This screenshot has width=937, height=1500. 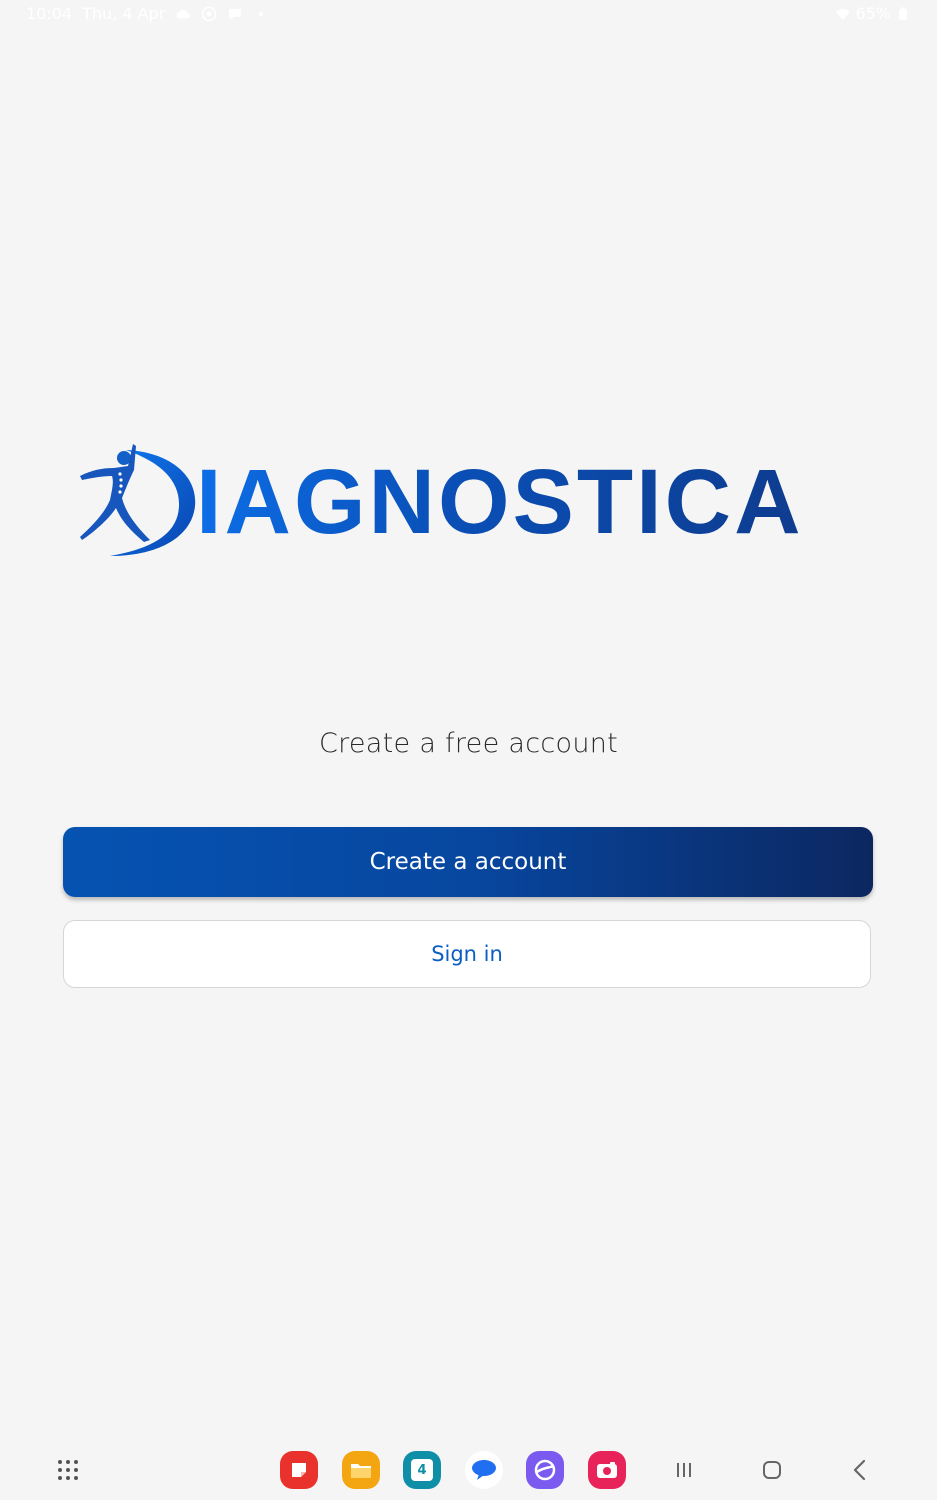 I want to click on recents-icon, so click(x=684, y=1470).